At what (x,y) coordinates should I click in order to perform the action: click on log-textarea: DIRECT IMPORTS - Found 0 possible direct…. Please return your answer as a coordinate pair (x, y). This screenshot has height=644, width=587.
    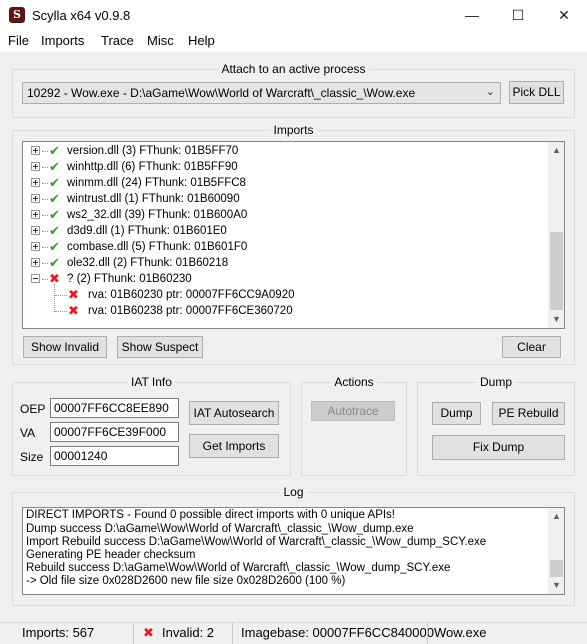
    Looking at the image, I should click on (293, 551).